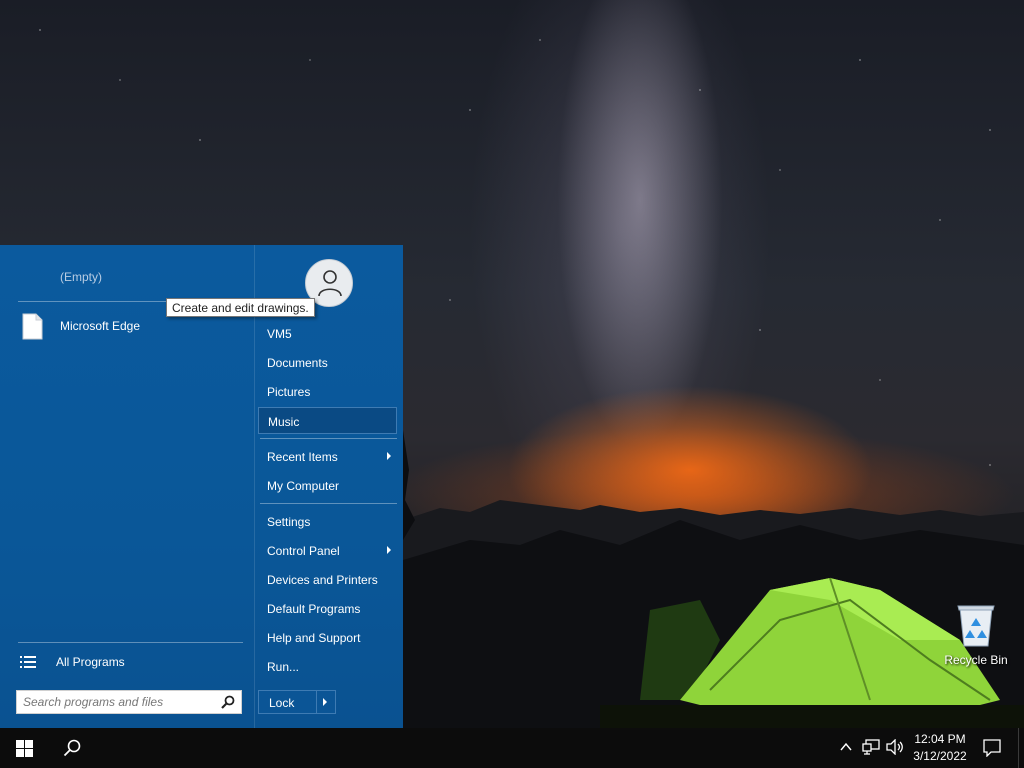  I want to click on tooltip: Create and edit drawings., so click(240, 307).